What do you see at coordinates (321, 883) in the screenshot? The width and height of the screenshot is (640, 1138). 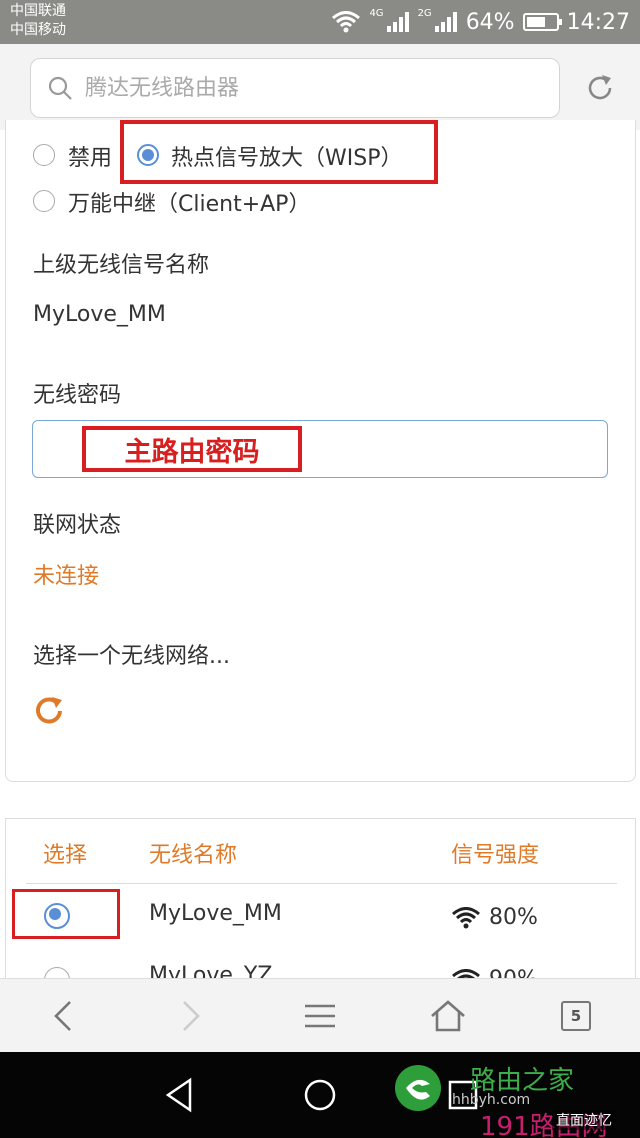 I see `table-divider` at bounding box center [321, 883].